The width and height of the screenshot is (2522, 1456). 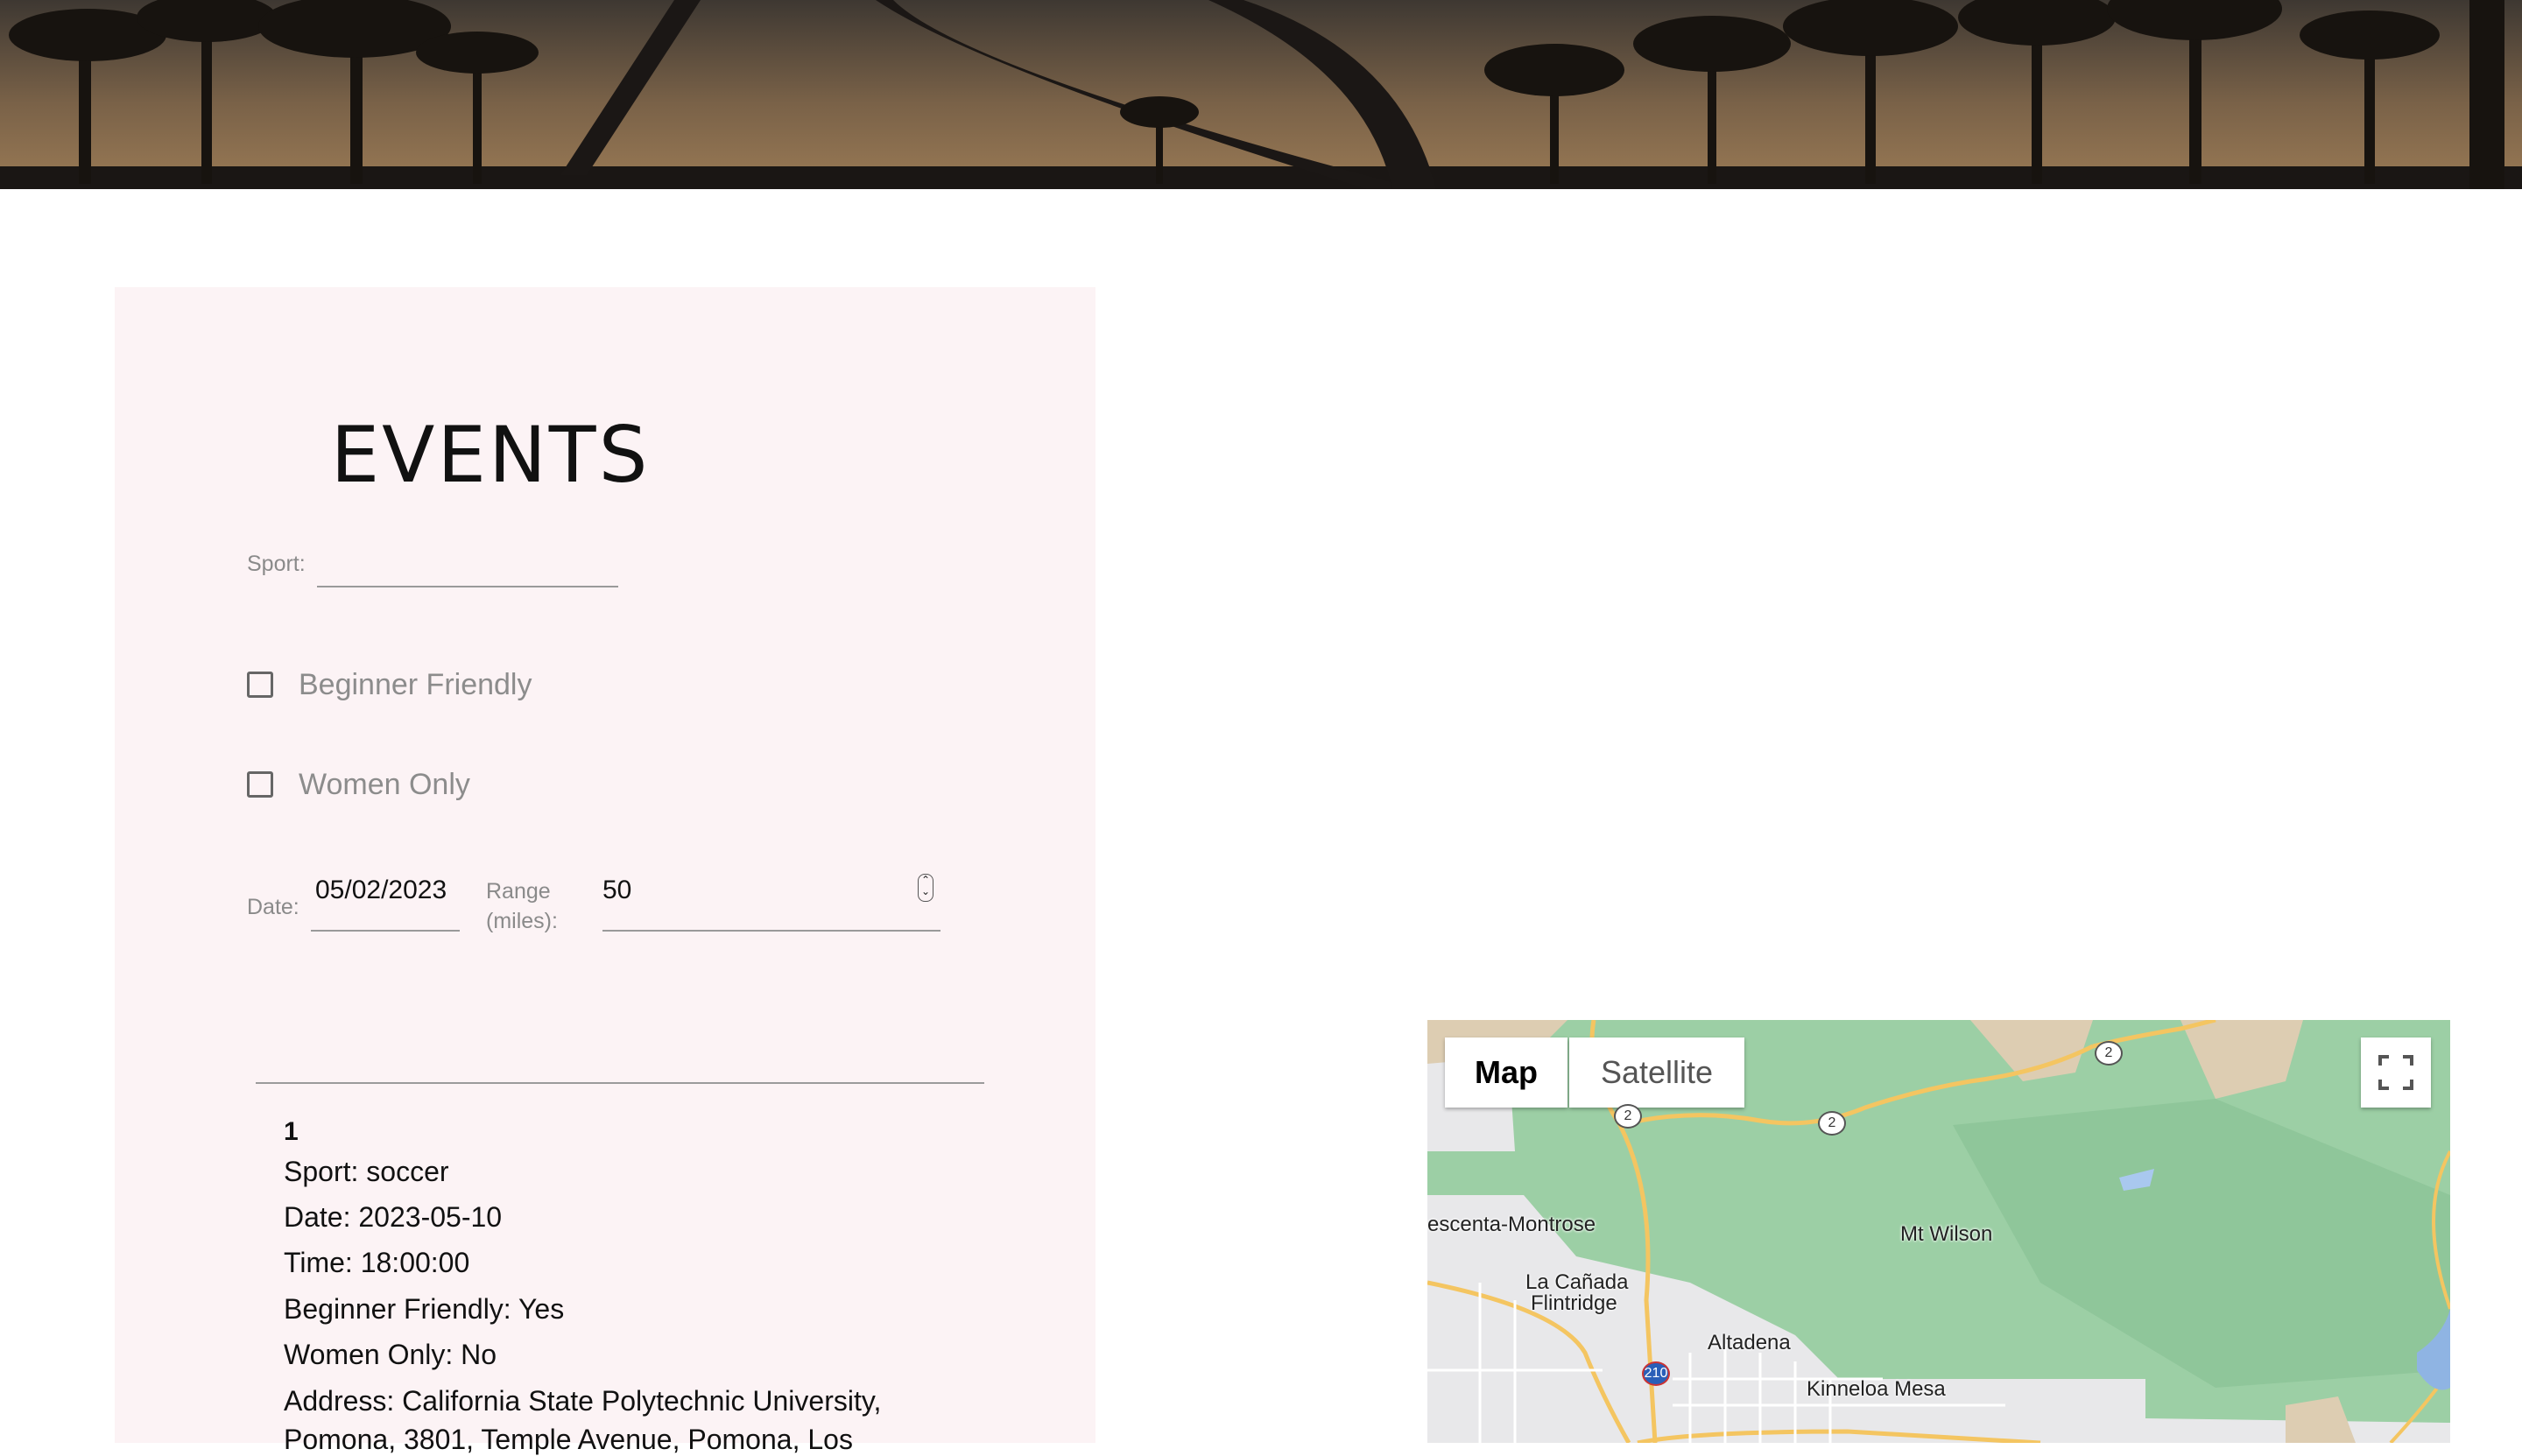 I want to click on fullscreen-icon, so click(x=2395, y=1072).